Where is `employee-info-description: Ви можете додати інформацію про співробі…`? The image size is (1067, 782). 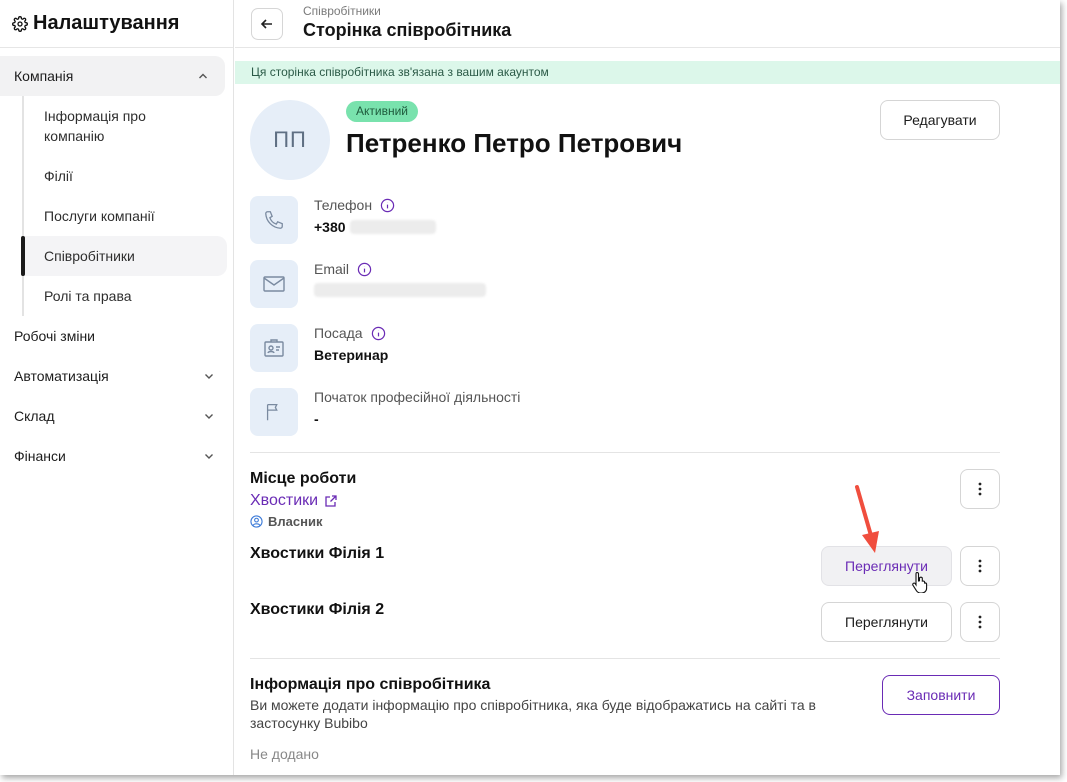
employee-info-description: Ви можете додати інформацію про співробі… is located at coordinates (533, 714).